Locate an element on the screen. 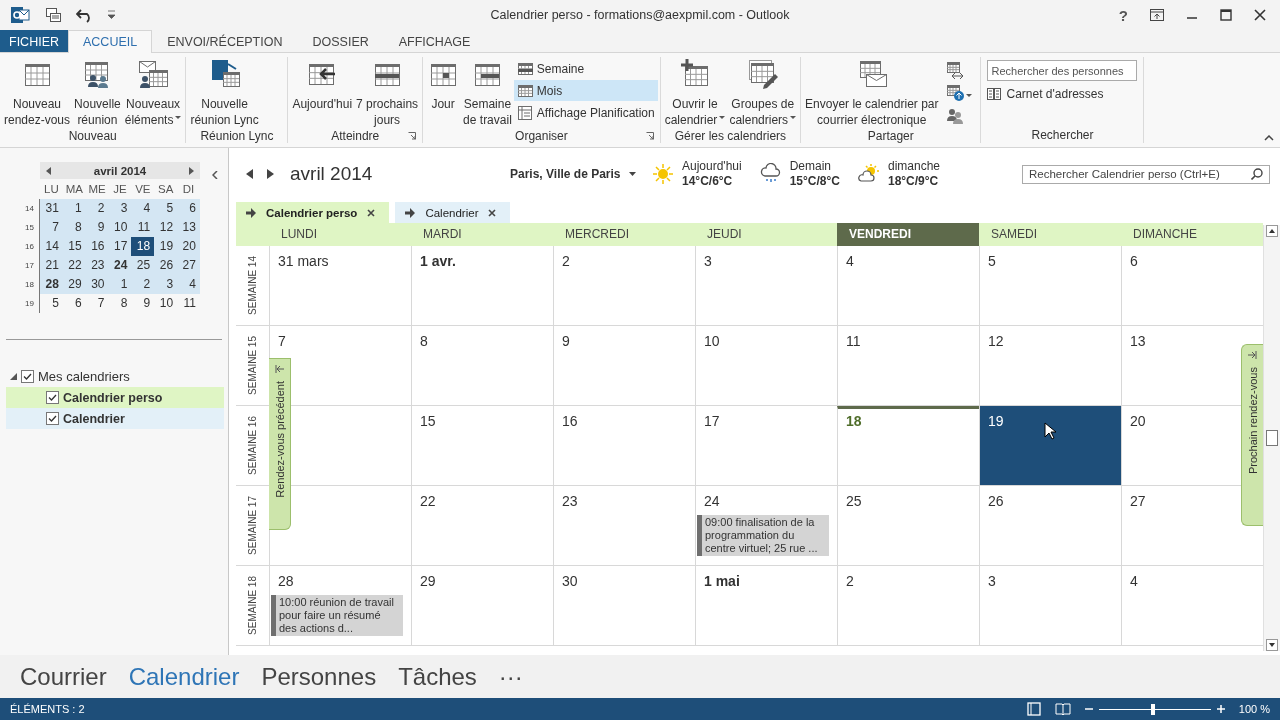 This screenshot has height=720, width=1280. scroll-down-icon is located at coordinates (1272, 645).